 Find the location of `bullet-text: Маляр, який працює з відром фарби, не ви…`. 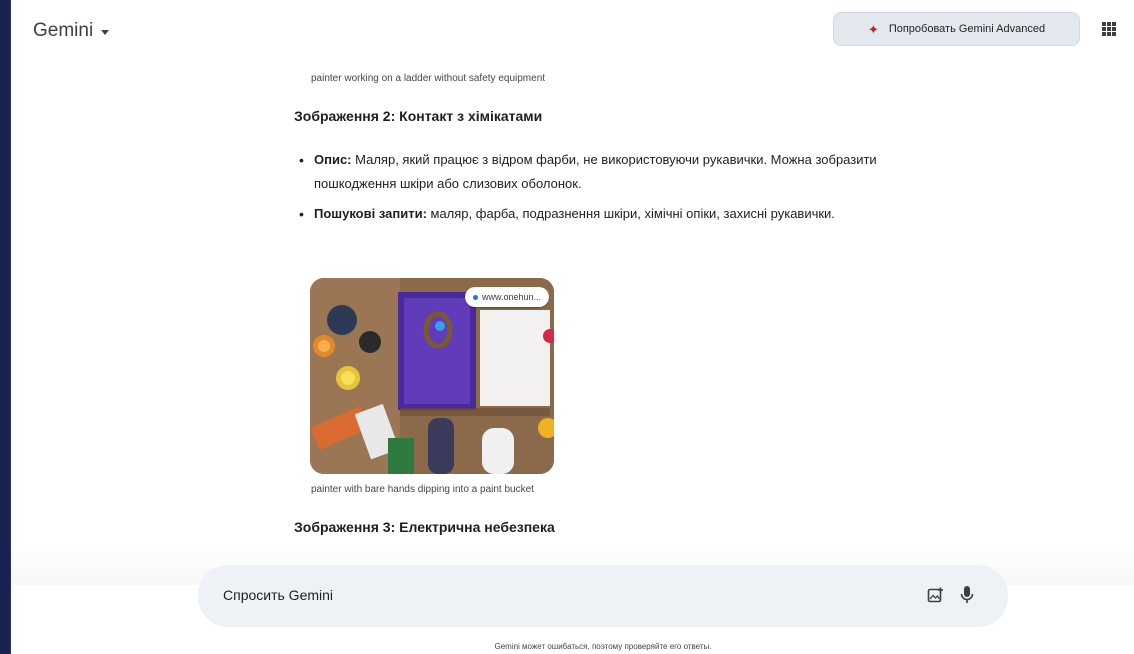

bullet-text: Маляр, який працює з відром фарби, не ви… is located at coordinates (595, 171).